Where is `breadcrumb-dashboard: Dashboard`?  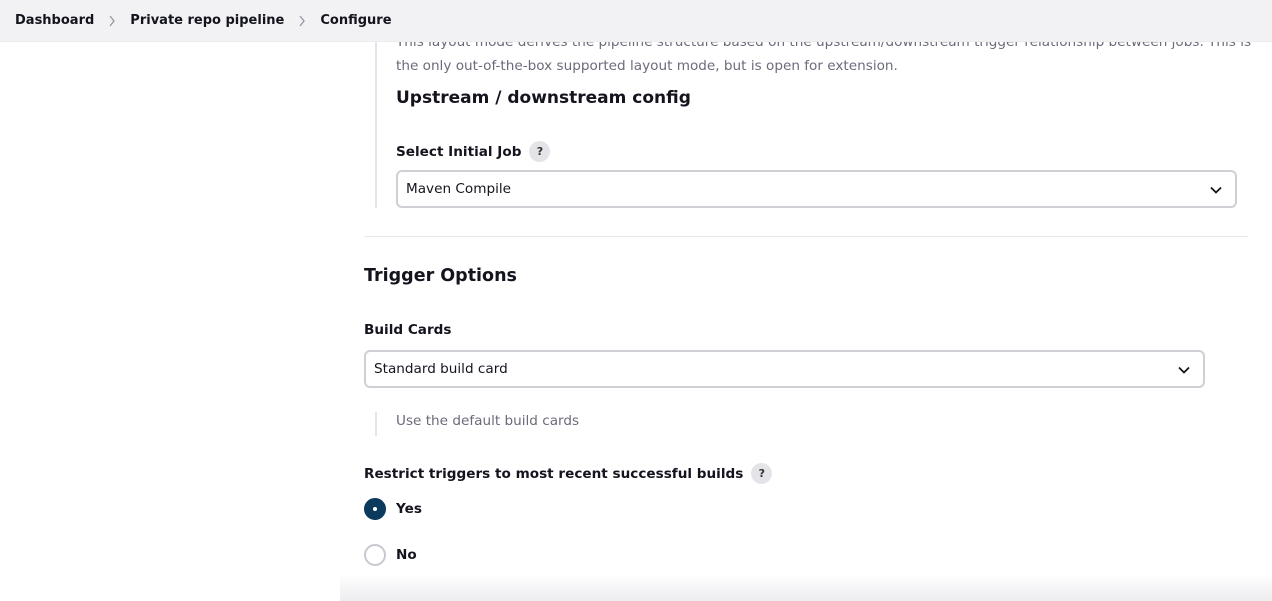
breadcrumb-dashboard: Dashboard is located at coordinates (54, 20).